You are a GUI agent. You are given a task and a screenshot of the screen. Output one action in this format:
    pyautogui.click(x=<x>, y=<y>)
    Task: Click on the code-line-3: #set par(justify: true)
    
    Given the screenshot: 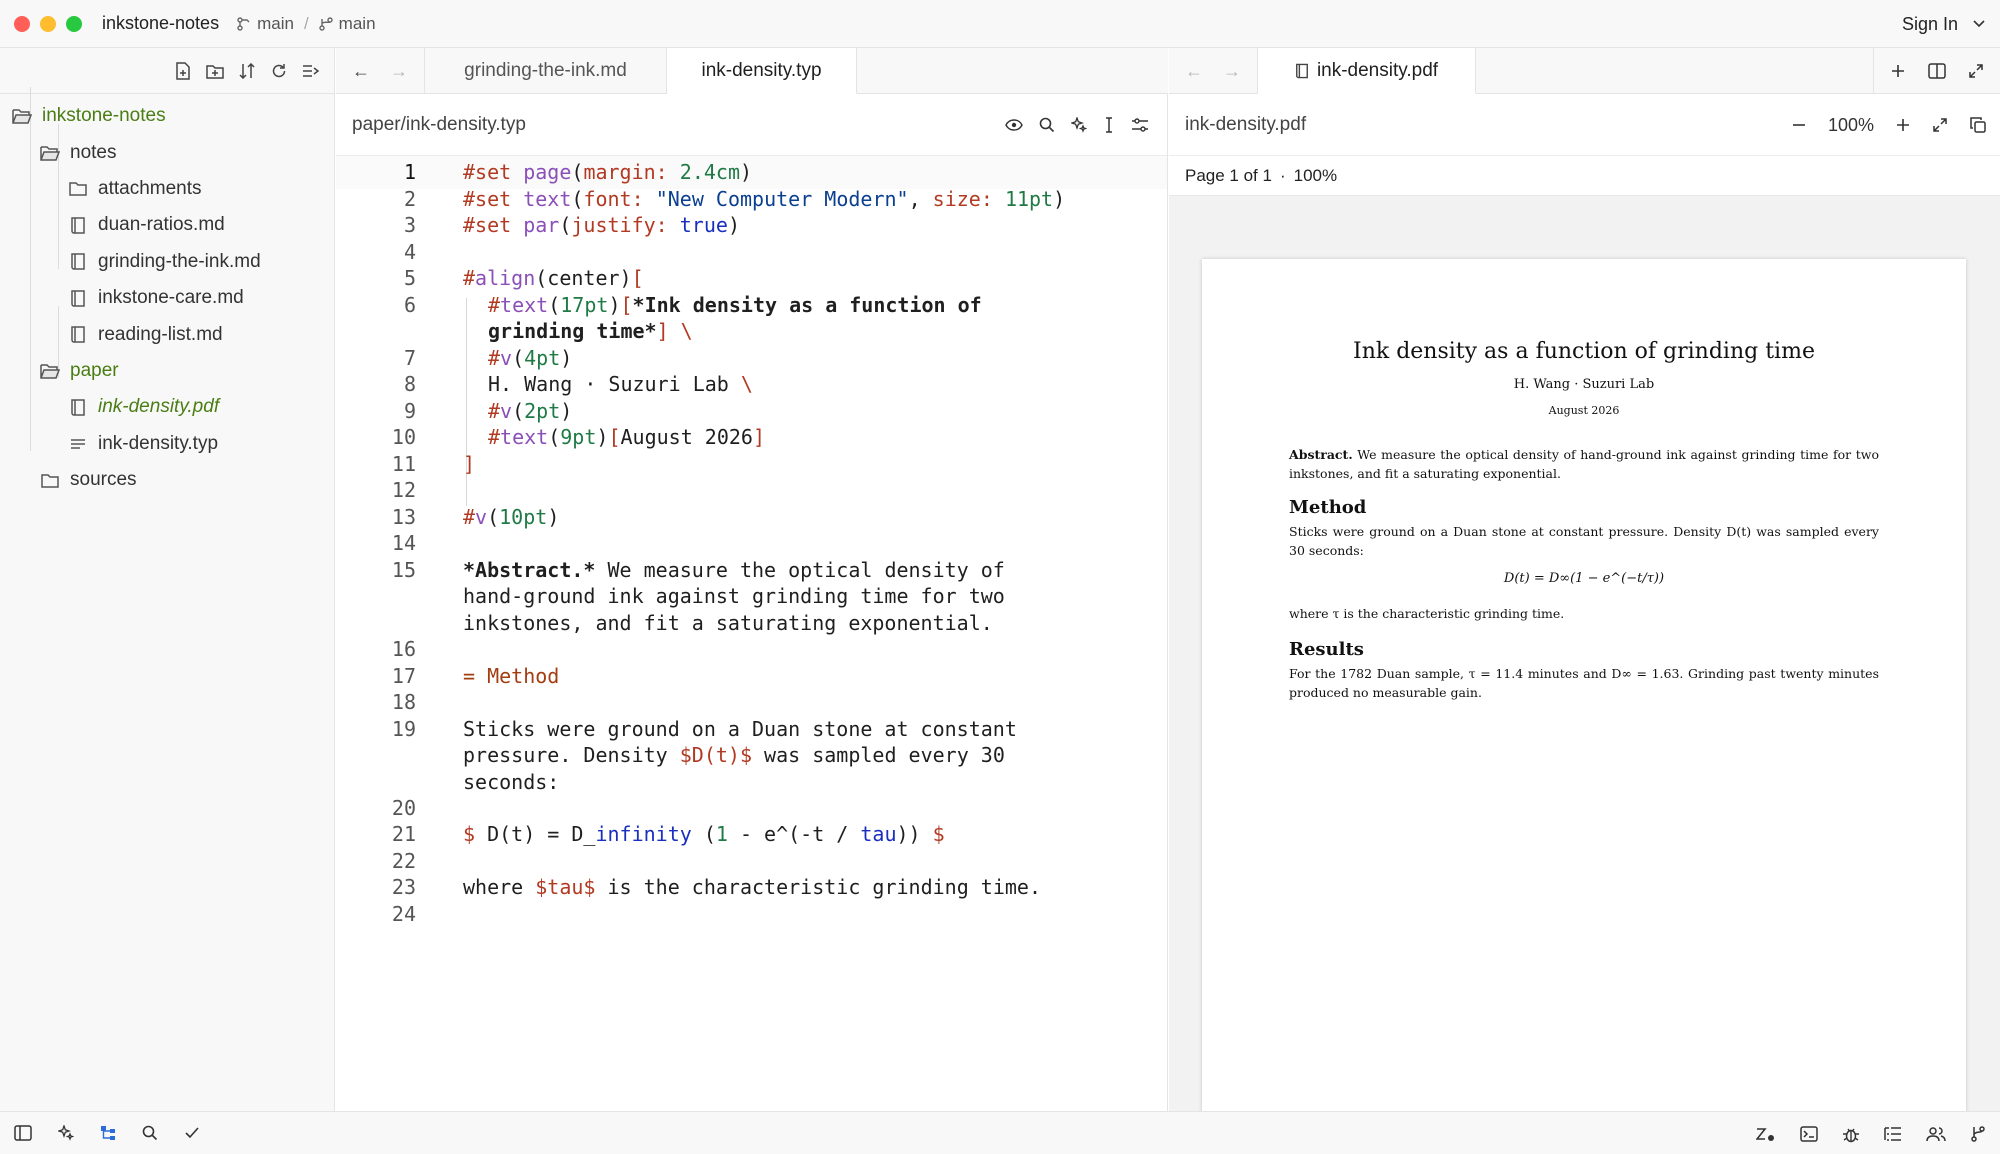 What is the action you would take?
    pyautogui.click(x=601, y=225)
    